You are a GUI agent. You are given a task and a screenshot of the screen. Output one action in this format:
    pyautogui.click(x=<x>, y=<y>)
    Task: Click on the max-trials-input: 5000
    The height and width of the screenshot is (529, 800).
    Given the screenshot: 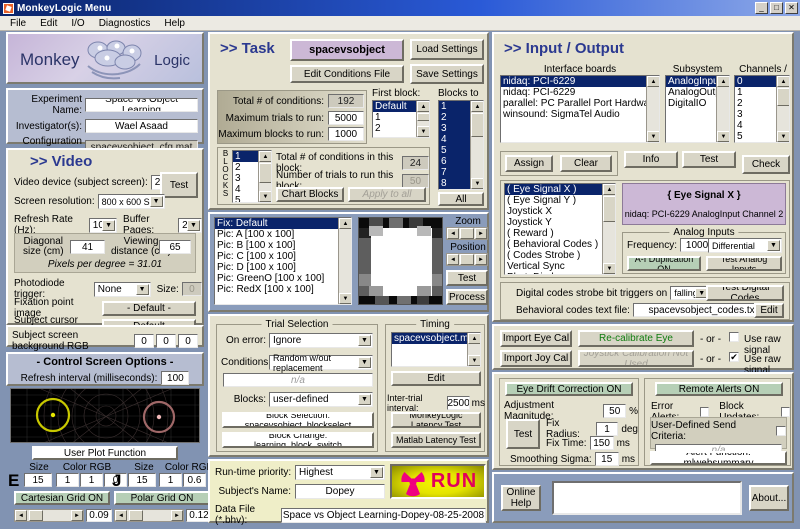 What is the action you would take?
    pyautogui.click(x=346, y=118)
    